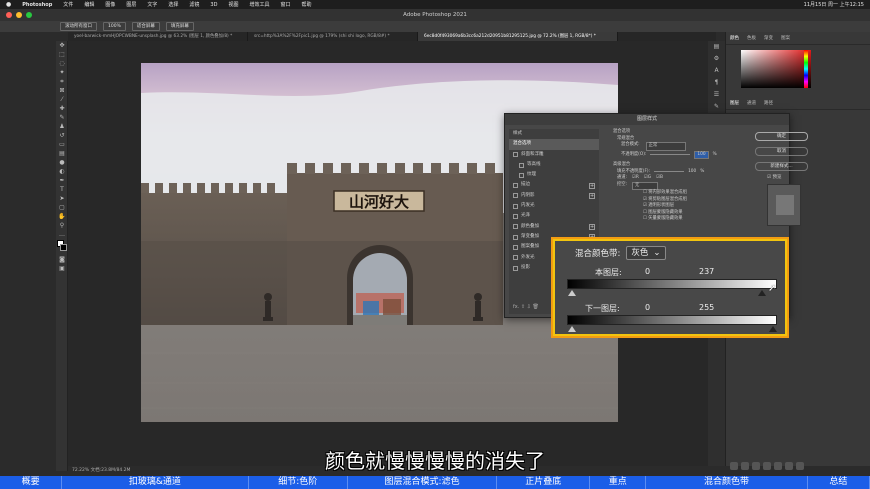 This screenshot has height=489, width=870. Describe the element at coordinates (62, 247) in the screenshot. I see `color-swatches-icon` at that location.